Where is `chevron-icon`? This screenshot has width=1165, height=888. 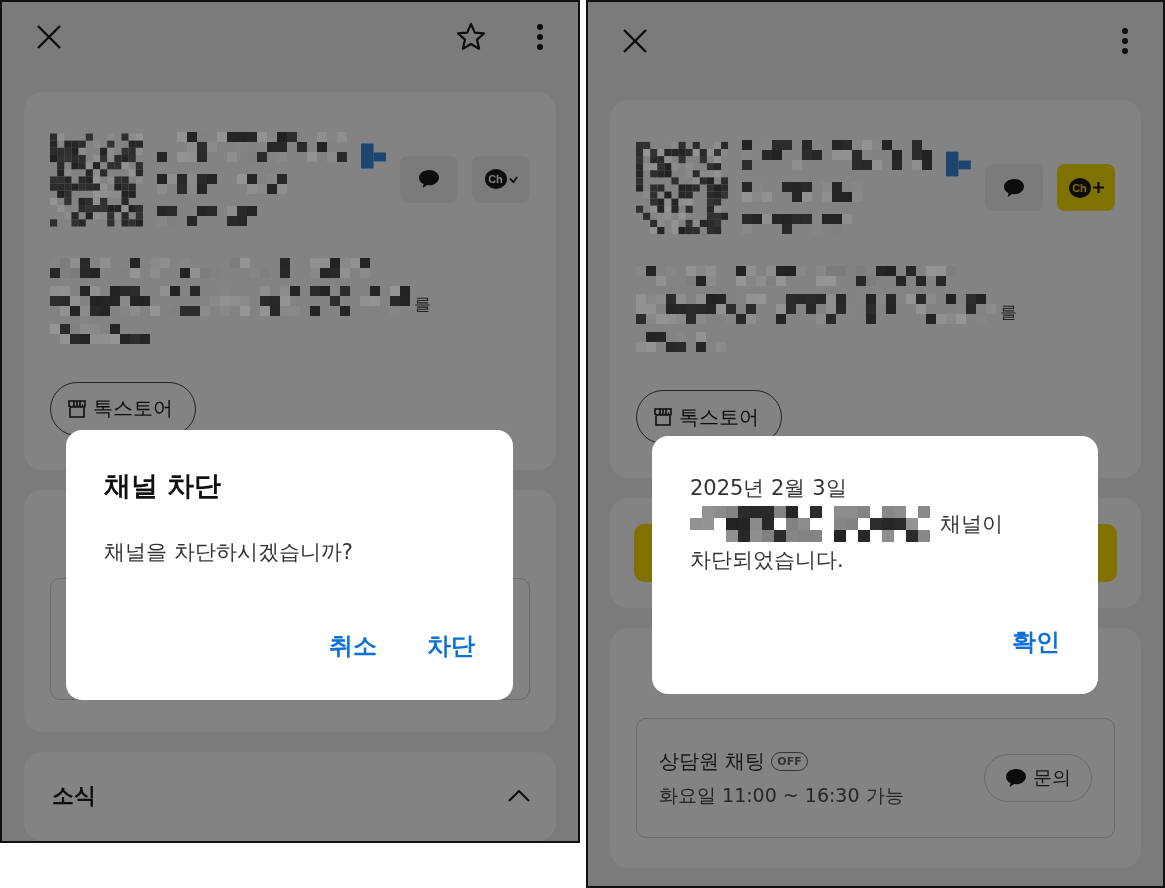
chevron-icon is located at coordinates (519, 796).